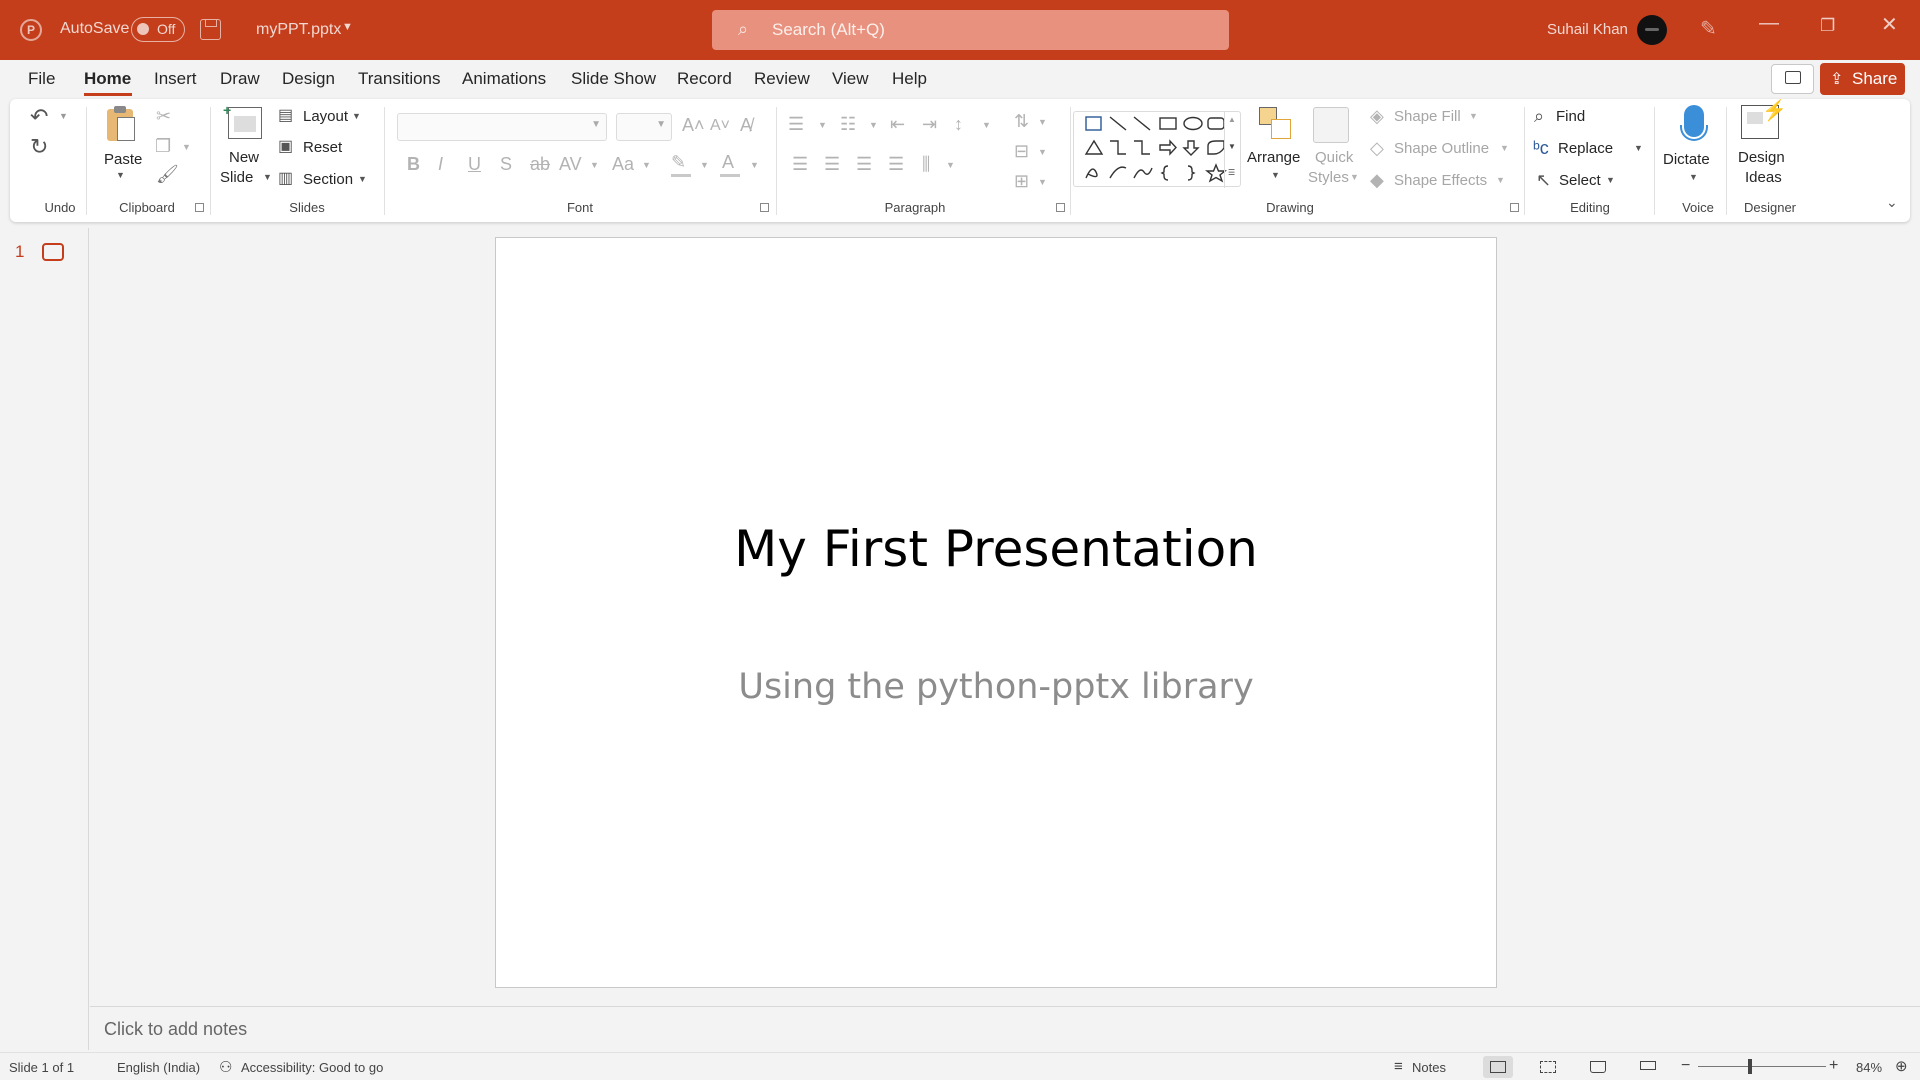  Describe the element at coordinates (123, 159) in the screenshot. I see `paste-button: Paste` at that location.